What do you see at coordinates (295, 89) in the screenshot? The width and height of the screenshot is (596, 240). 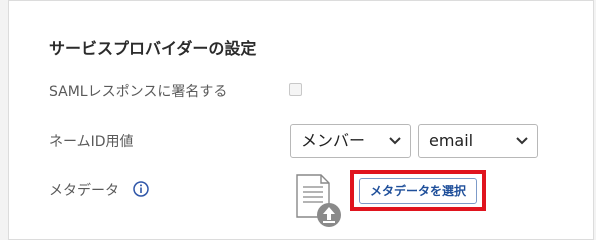 I see `saml-sign-checkbox` at bounding box center [295, 89].